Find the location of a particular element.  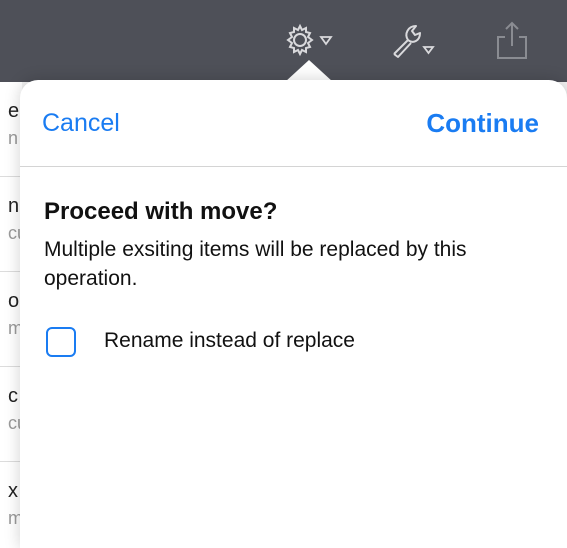

list-item-title: e is located at coordinates (14, 111).